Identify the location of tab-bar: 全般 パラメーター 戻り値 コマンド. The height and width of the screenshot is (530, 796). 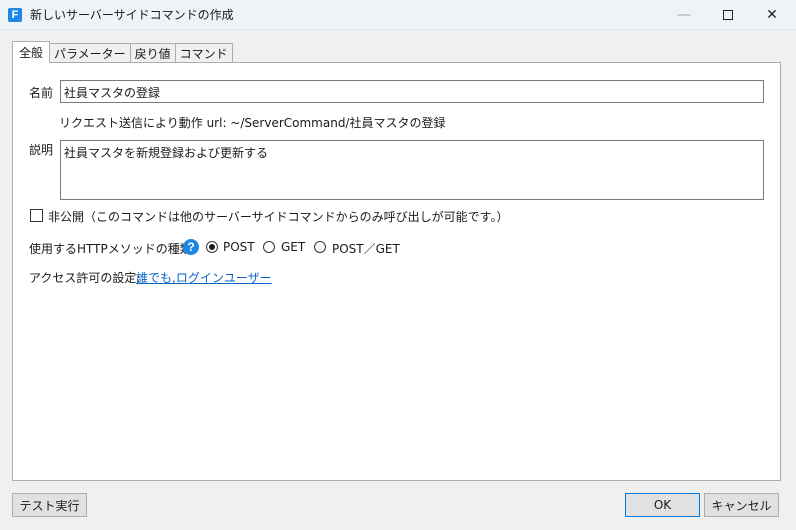
(122, 52).